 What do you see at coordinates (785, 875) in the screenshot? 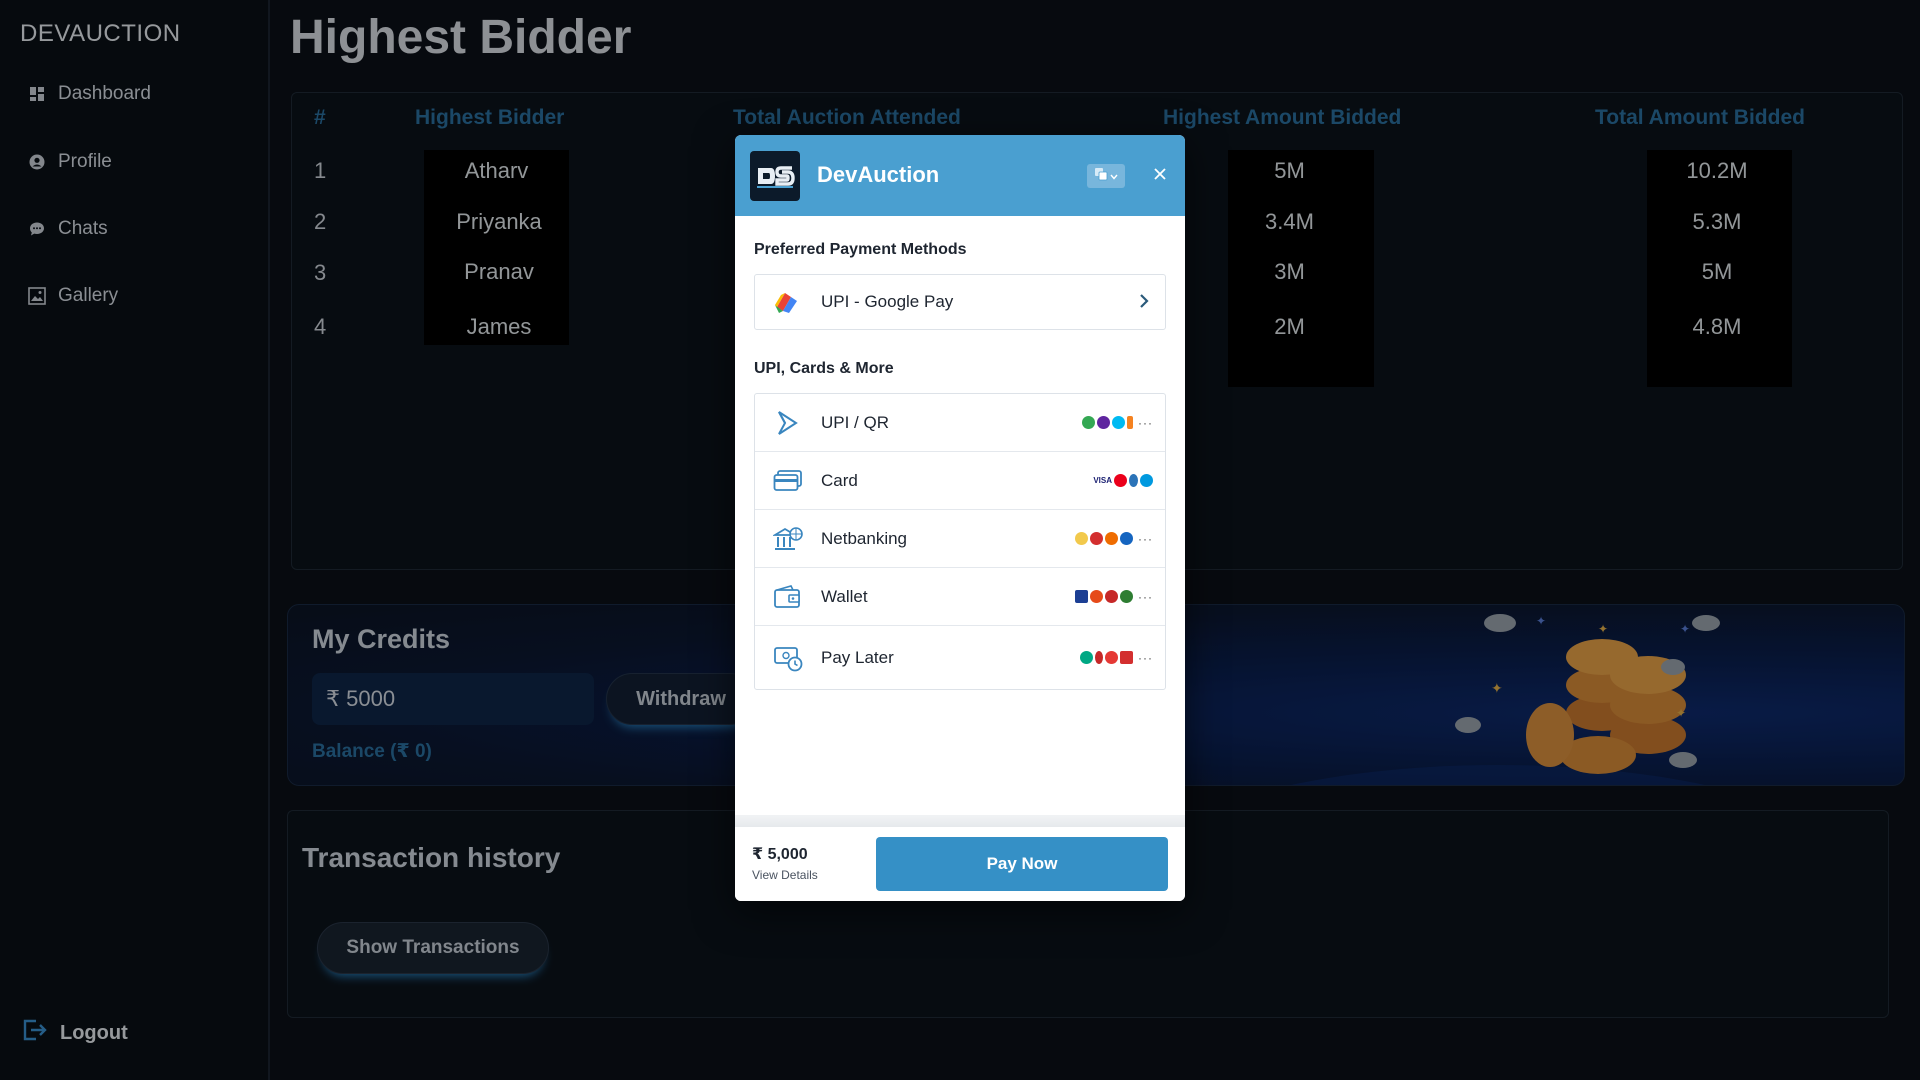
I see `view-details-link: View Details` at bounding box center [785, 875].